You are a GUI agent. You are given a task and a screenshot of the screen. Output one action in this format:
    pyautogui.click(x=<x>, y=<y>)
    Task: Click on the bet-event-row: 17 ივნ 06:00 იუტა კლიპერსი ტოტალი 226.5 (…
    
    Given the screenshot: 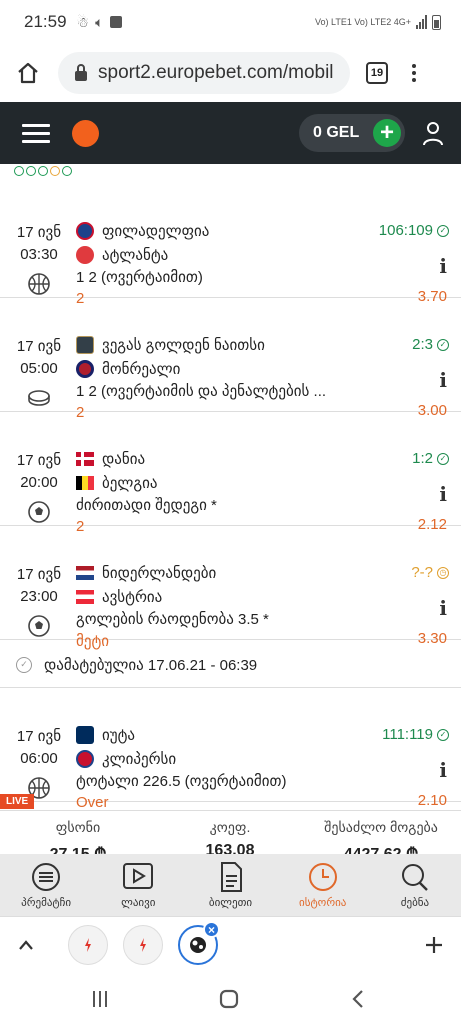 What is the action you would take?
    pyautogui.click(x=230, y=749)
    